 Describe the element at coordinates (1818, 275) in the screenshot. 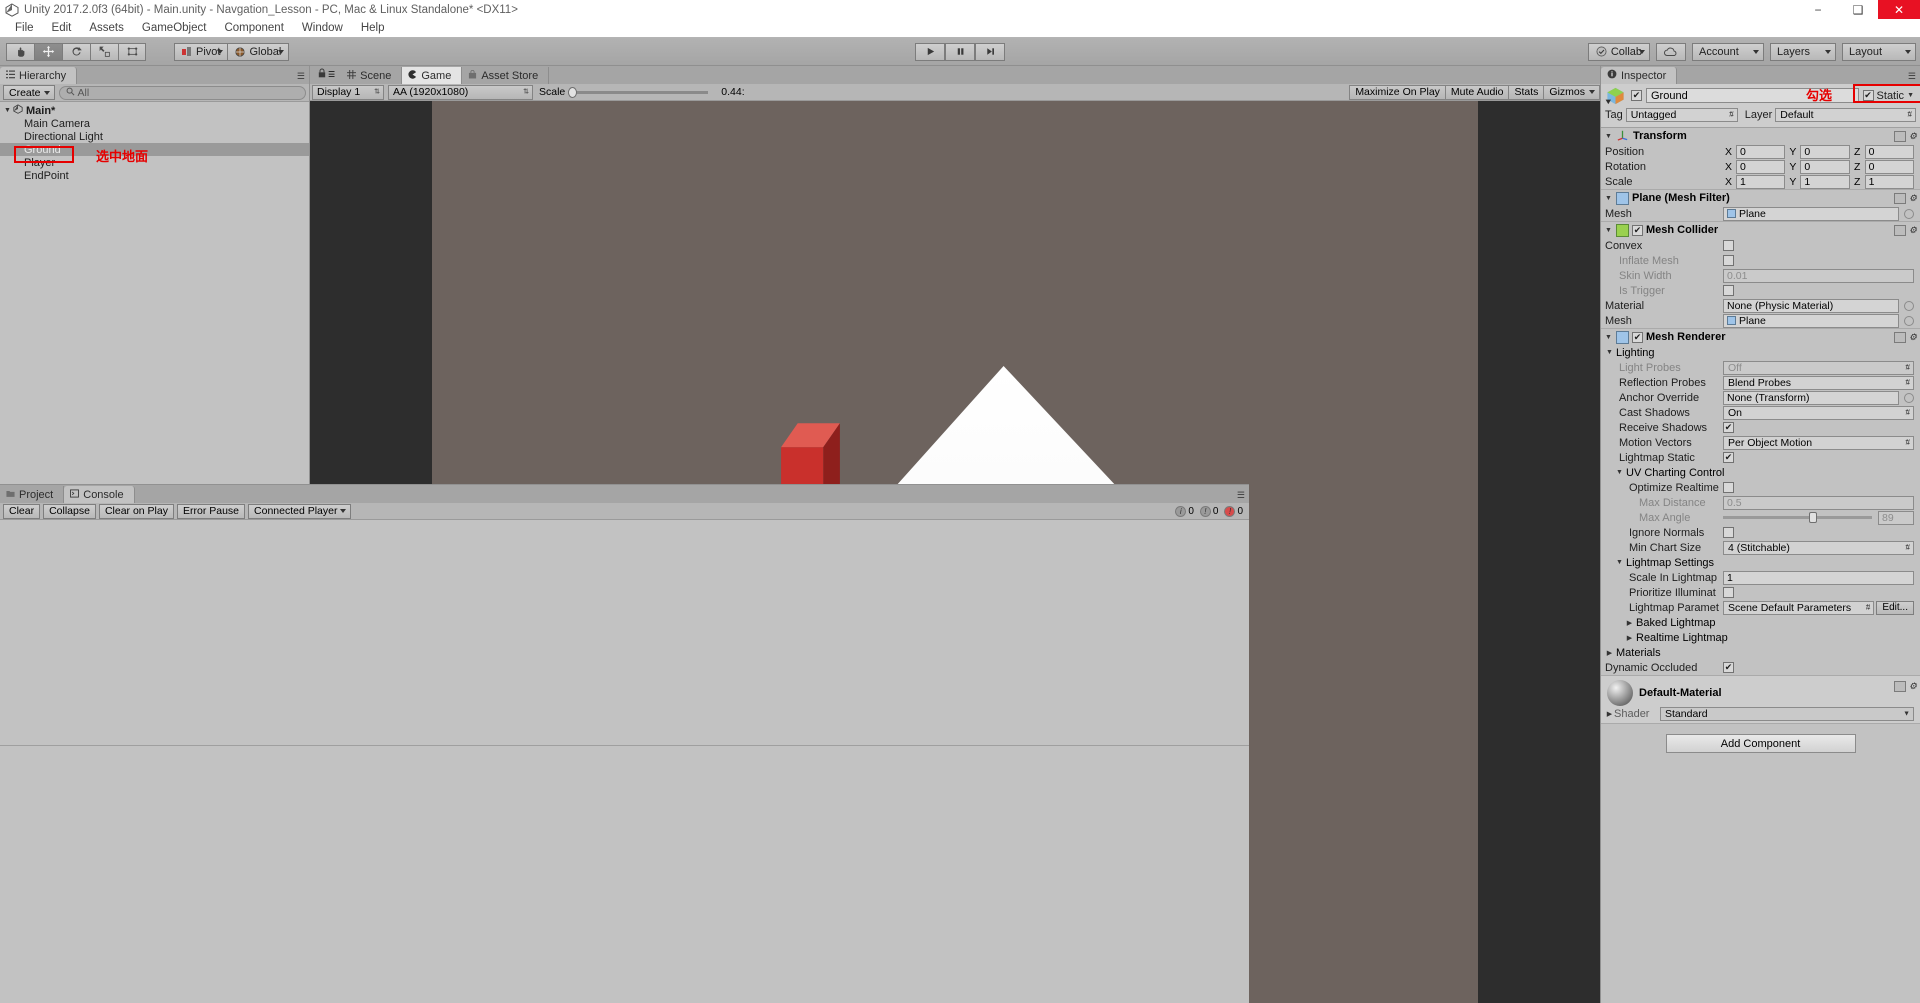

I see `skin-width-input: 0.01` at that location.